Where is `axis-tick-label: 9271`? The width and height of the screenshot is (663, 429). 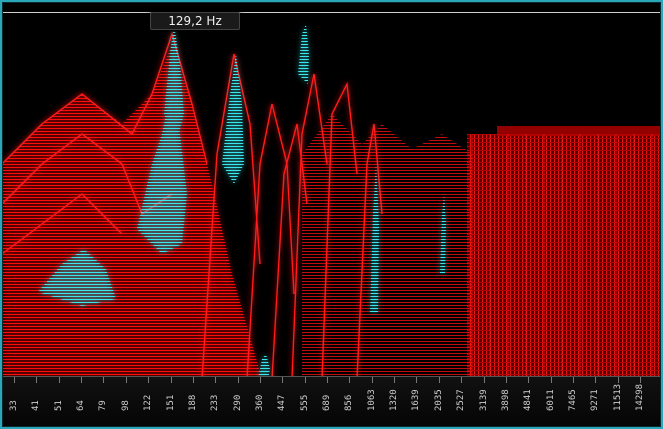 axis-tick-label: 9271 is located at coordinates (595, 400).